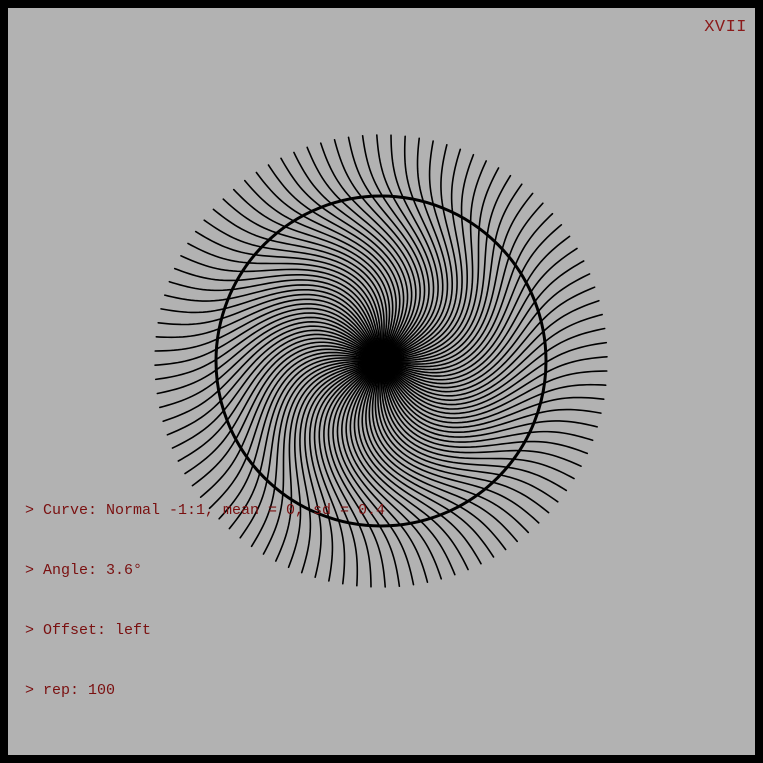 Image resolution: width=763 pixels, height=763 pixels. Describe the element at coordinates (84, 570) in the screenshot. I see `param-angle: > Angle: 3.6°` at that location.